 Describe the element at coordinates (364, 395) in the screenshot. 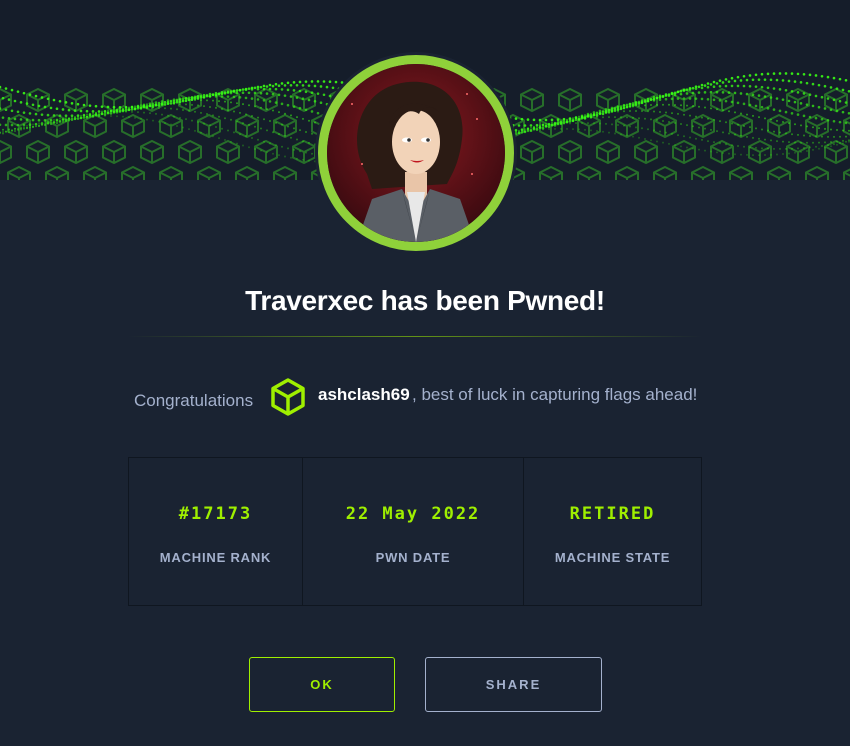

I see `username-link: ashclash69` at that location.